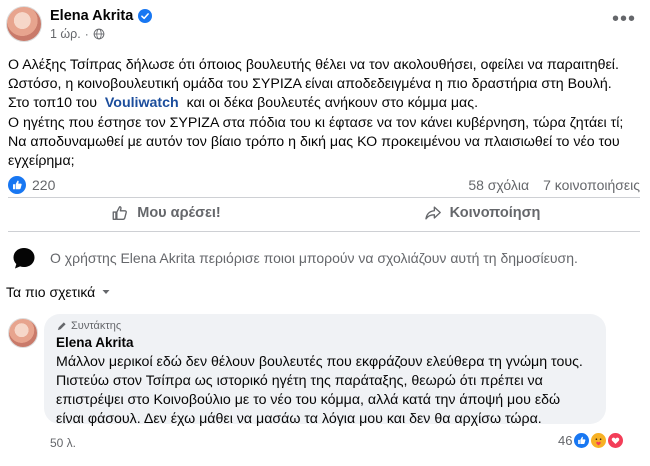 This screenshot has width=650, height=466. I want to click on post-meta: 1 ώρ. ·, so click(101, 34).